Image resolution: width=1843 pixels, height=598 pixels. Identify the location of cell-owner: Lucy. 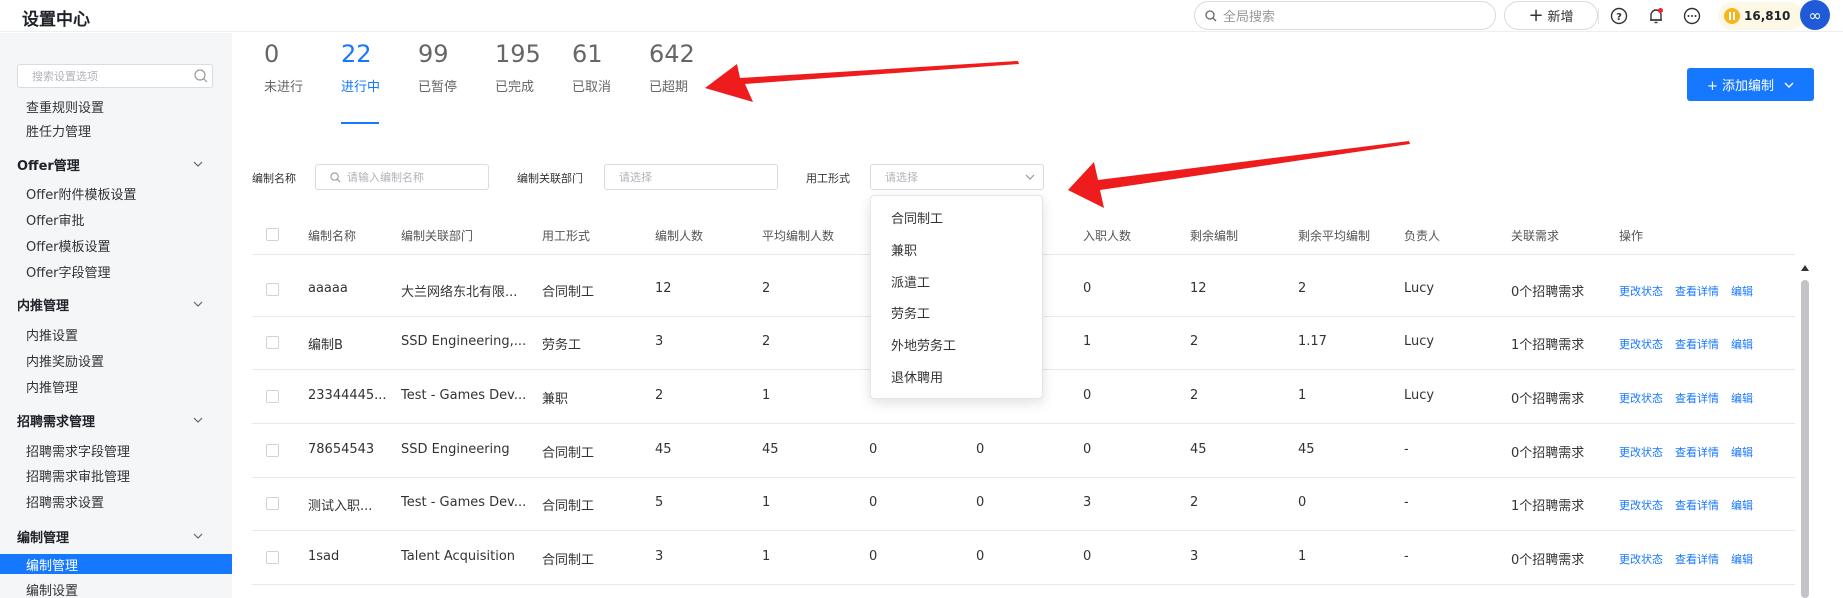
(1419, 395).